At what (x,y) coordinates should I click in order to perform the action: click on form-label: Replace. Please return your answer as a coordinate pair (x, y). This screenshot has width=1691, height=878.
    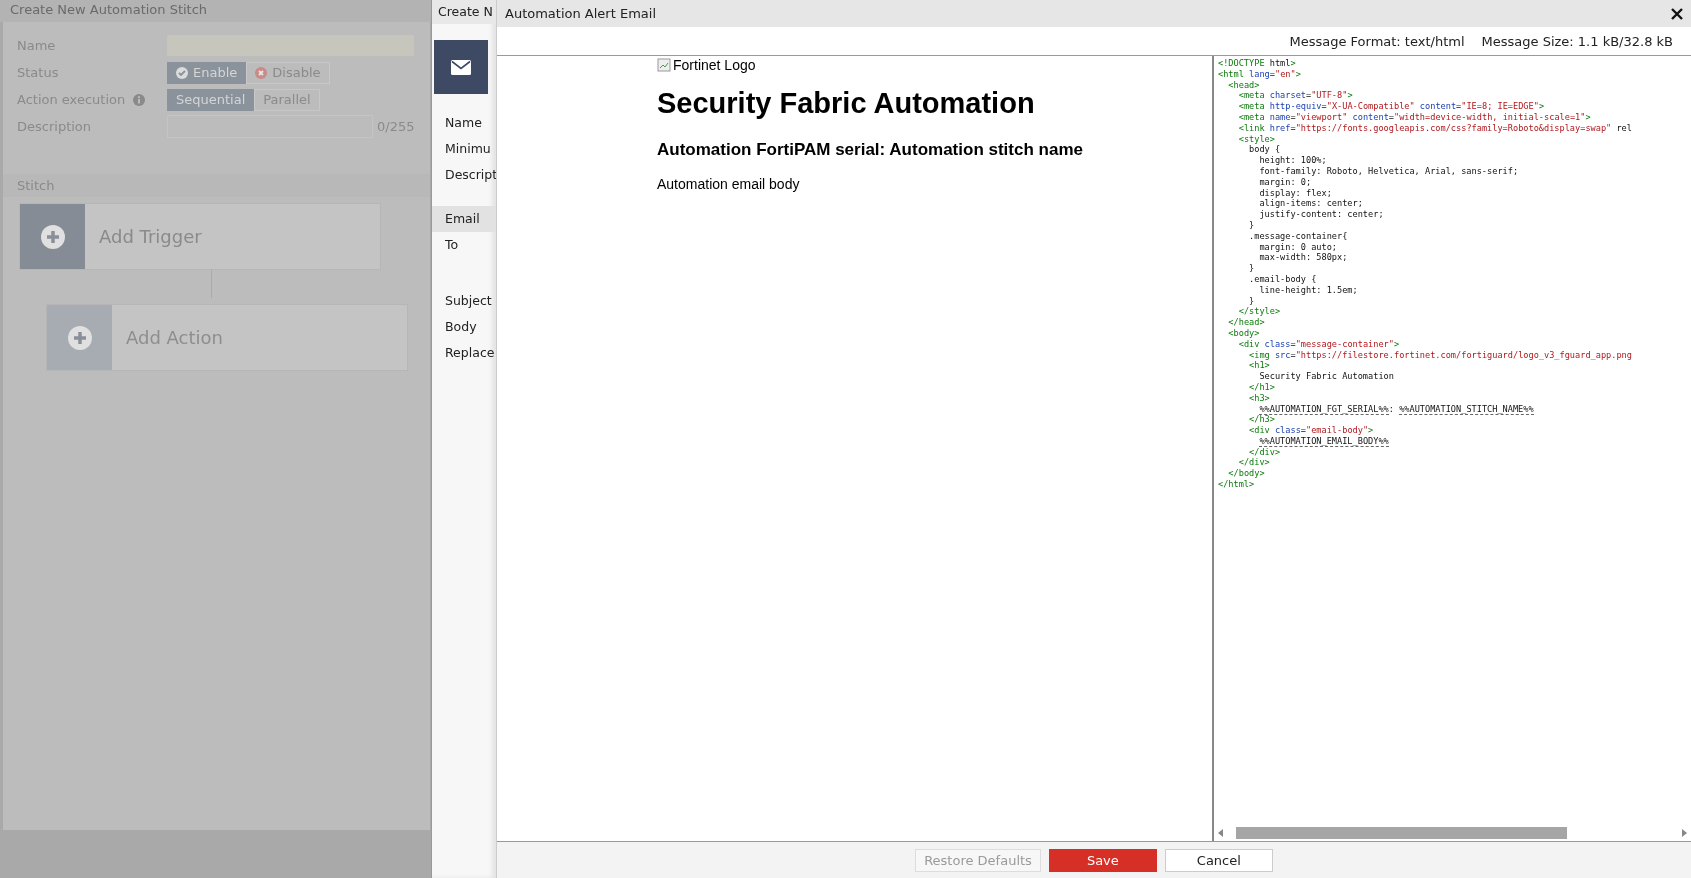
    Looking at the image, I should click on (470, 353).